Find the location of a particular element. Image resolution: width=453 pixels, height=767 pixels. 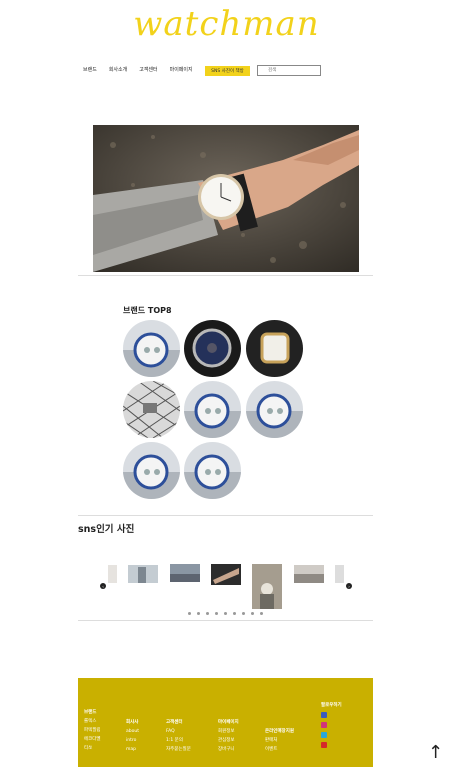

footer-column-mypage: 마이페이지 회원정보 관심정보 장바구니 is located at coordinates (228, 736).